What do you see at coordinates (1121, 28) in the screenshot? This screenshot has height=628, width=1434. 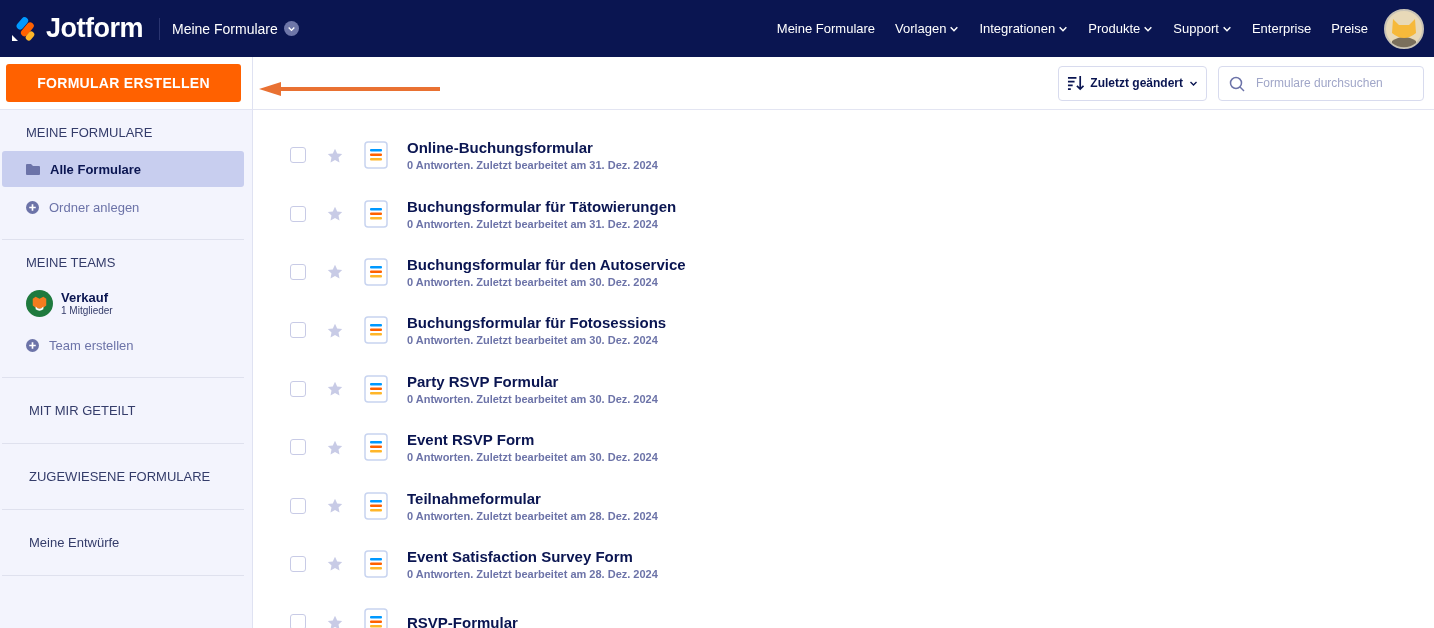 I see `nav-link: Produkte` at bounding box center [1121, 28].